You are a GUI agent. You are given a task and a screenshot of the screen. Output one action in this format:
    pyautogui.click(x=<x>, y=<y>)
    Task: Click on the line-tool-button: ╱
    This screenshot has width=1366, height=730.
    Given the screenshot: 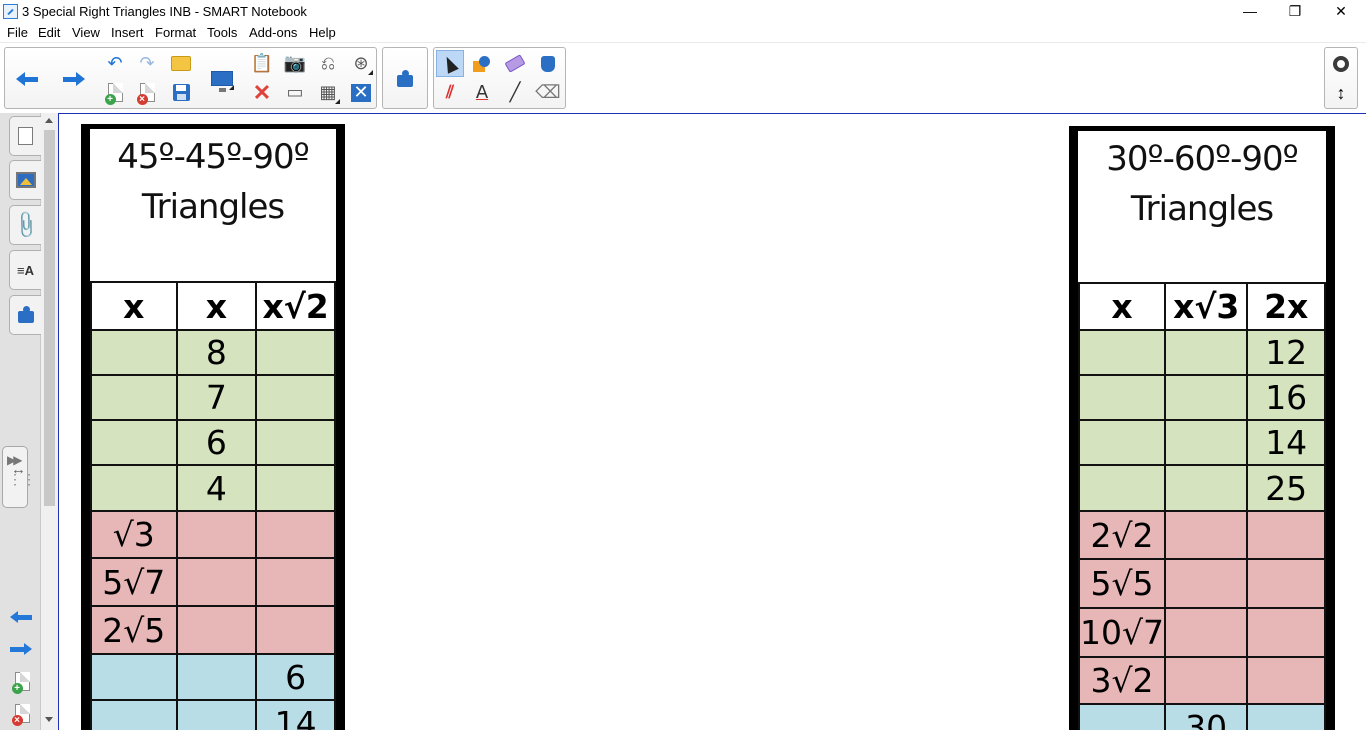 What is the action you would take?
    pyautogui.click(x=515, y=92)
    